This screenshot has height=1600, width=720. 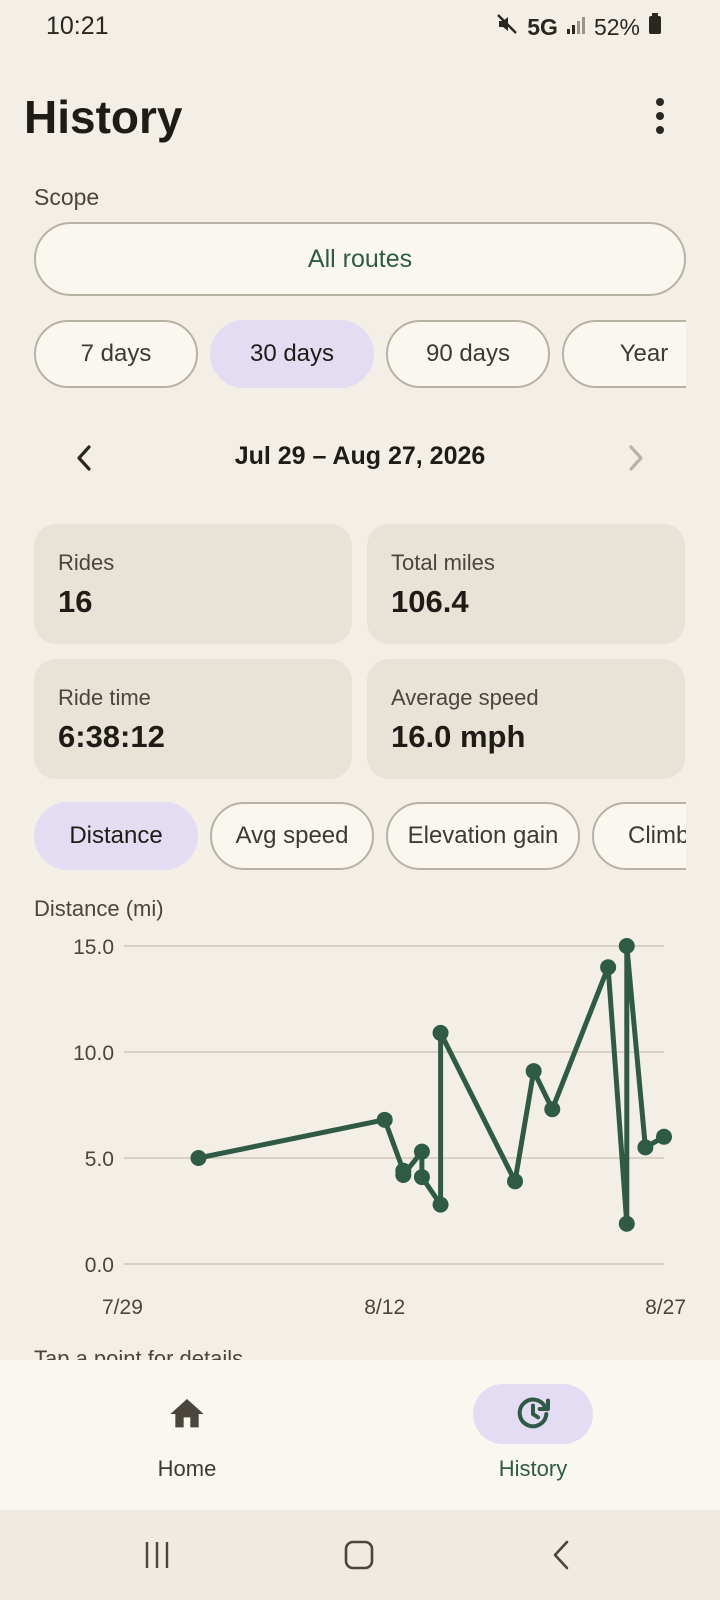 What do you see at coordinates (665, 1307) in the screenshot?
I see `x-tick-label: 8/27` at bounding box center [665, 1307].